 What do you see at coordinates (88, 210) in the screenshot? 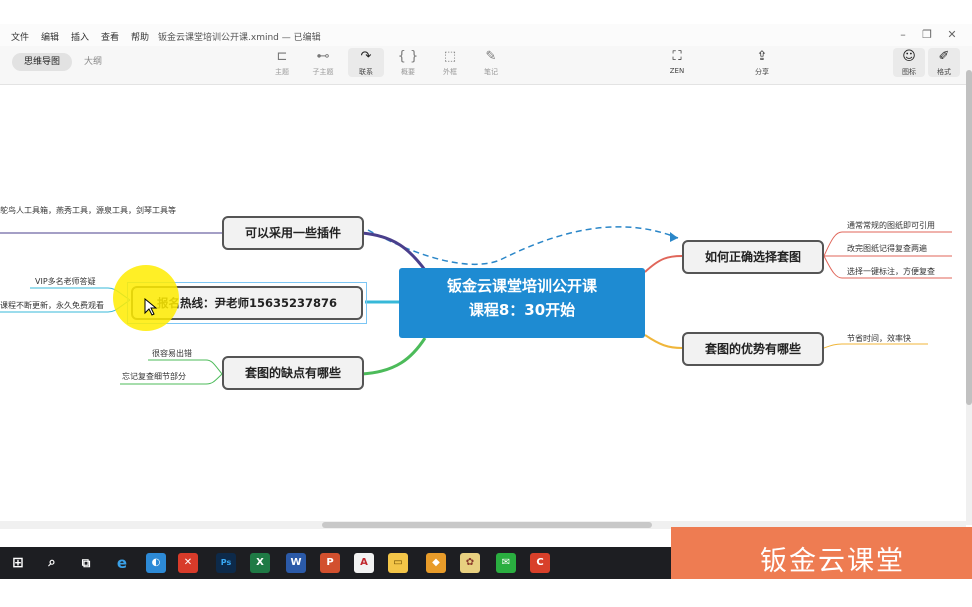
I see `leaf-plugins-list: 鸵鸟人工具箱，燕秀工具，源泉工具，剑琴工具等` at bounding box center [88, 210].